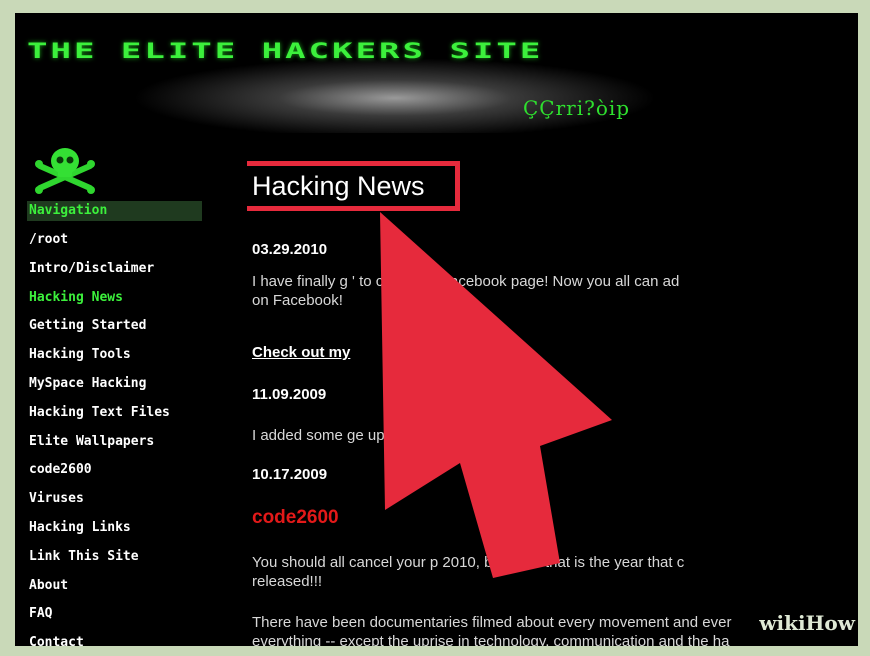 Image resolution: width=870 pixels, height=656 pixels. Describe the element at coordinates (114, 211) in the screenshot. I see `nav-header: Navigation` at that location.